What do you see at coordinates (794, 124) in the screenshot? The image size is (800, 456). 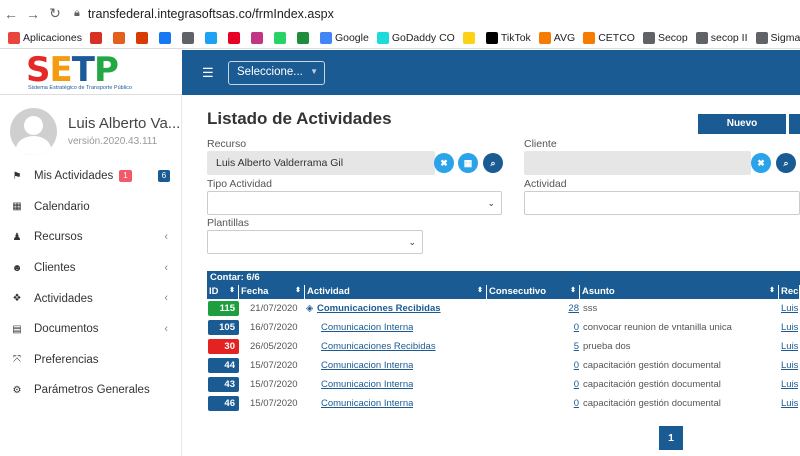 I see `more-button` at bounding box center [794, 124].